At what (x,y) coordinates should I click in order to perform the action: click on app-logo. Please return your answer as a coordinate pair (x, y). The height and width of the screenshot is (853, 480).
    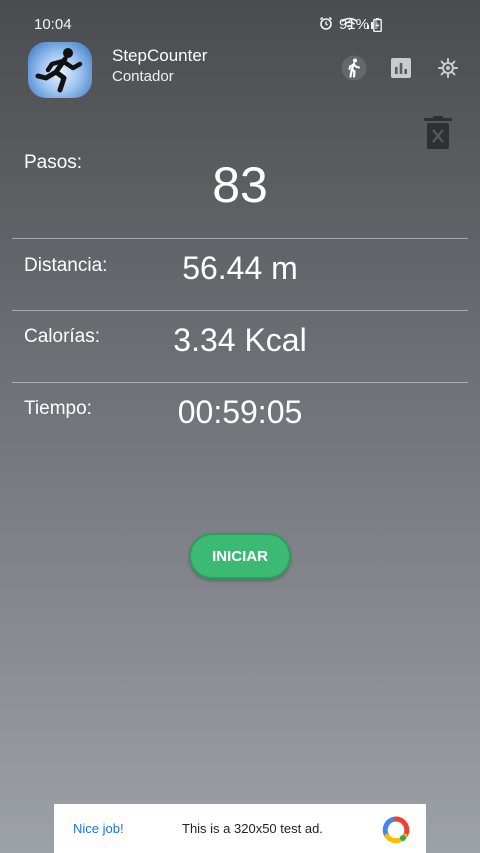
    Looking at the image, I should click on (60, 70).